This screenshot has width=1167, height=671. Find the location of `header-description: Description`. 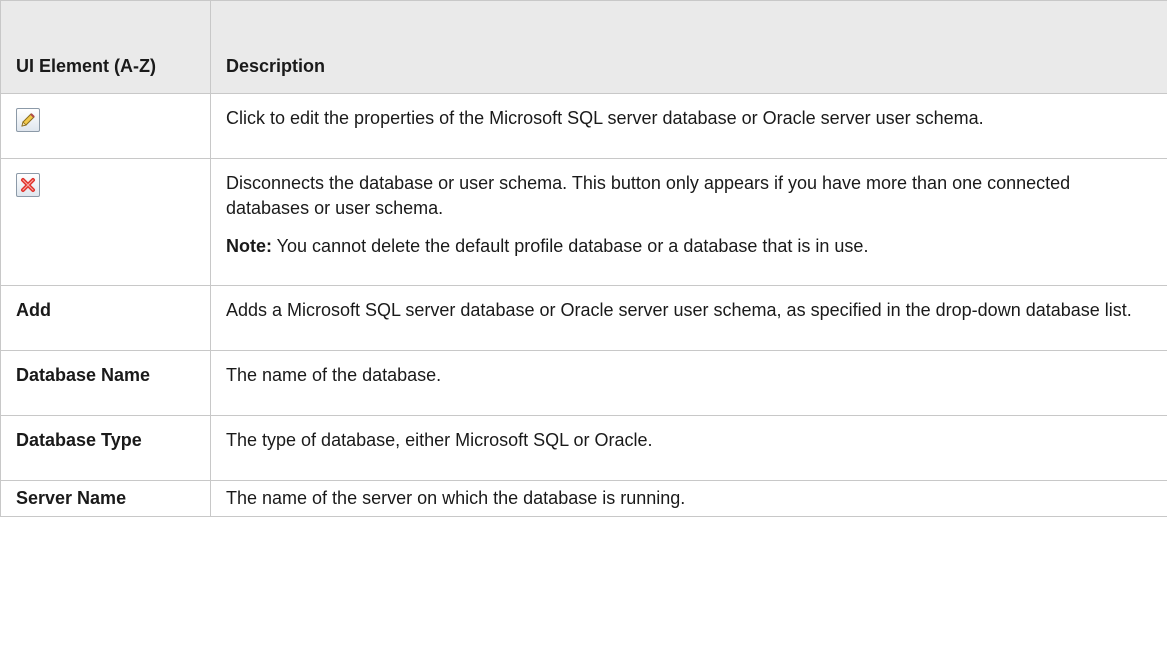

header-description: Description is located at coordinates (688, 47).